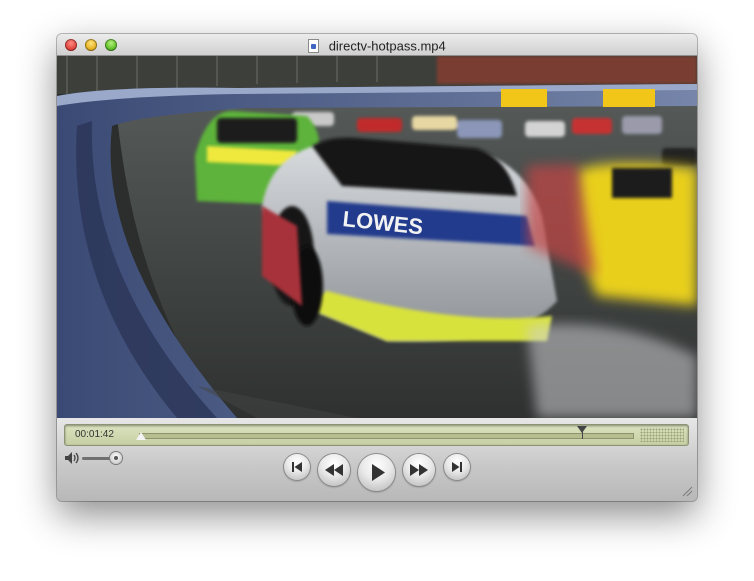 The height and width of the screenshot is (581, 754). I want to click on play-button, so click(376, 472).